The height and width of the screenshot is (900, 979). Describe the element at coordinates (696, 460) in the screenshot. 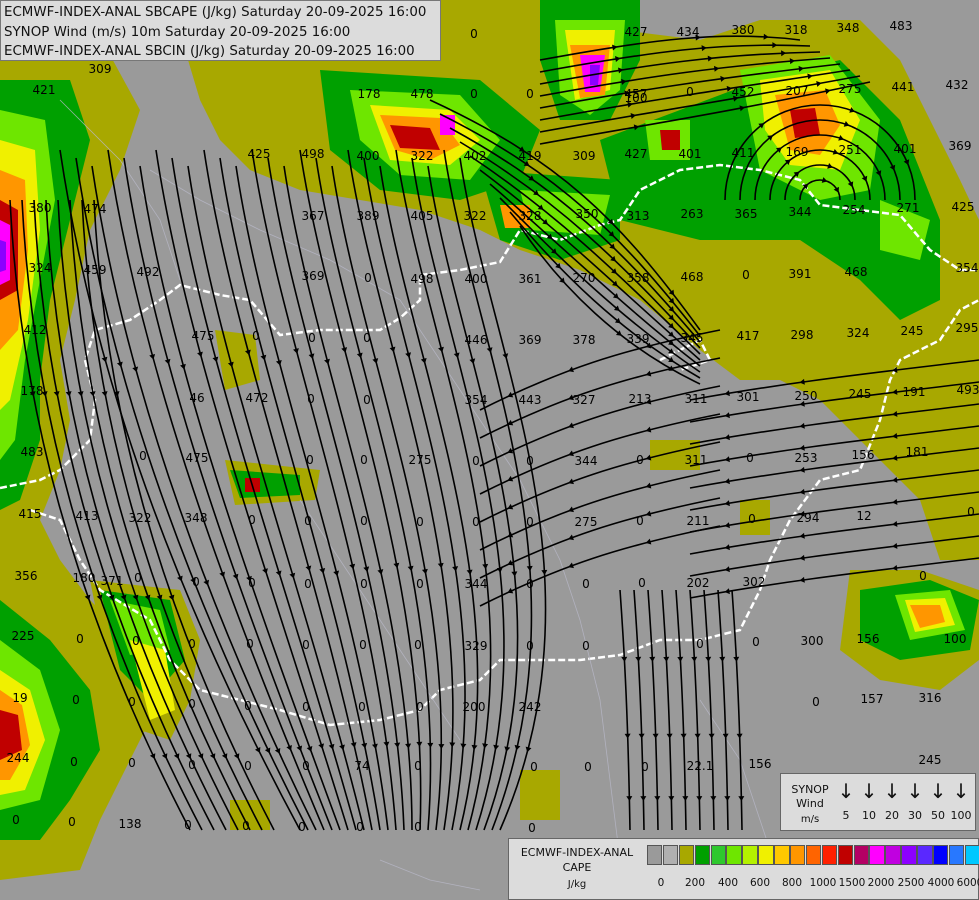

I see `cin-value-label: 311` at that location.